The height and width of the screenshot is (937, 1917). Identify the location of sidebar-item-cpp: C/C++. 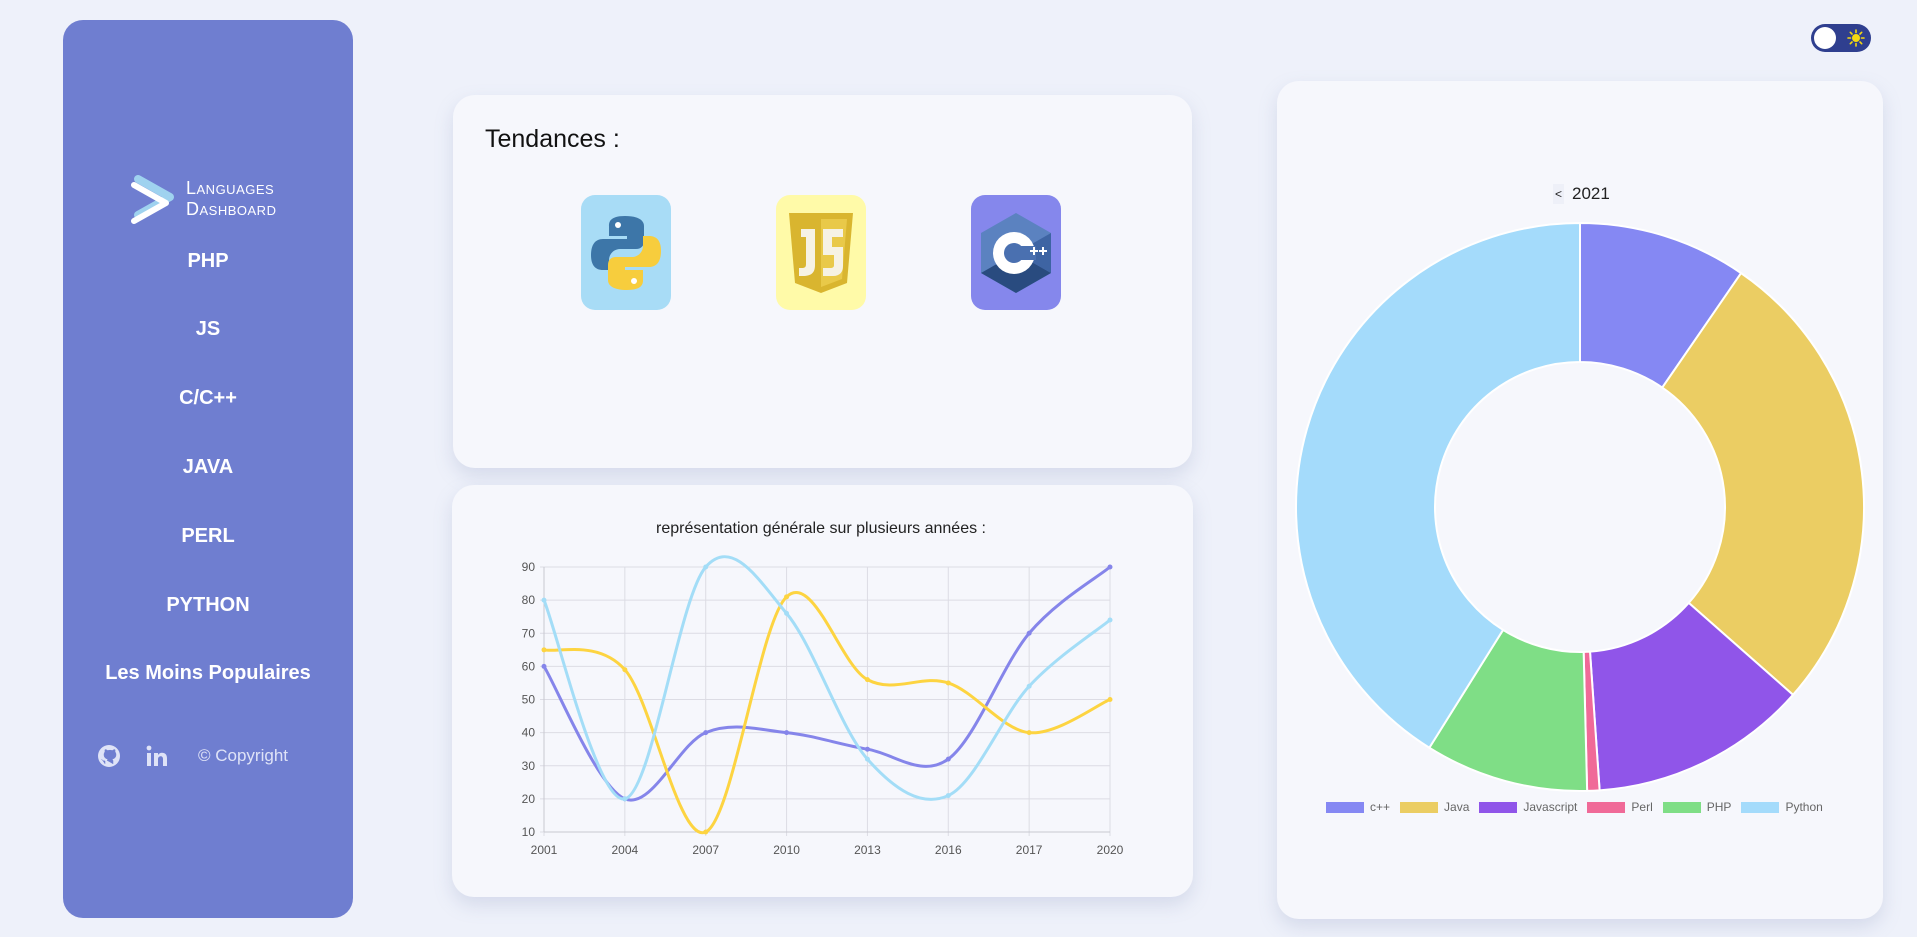
(208, 398).